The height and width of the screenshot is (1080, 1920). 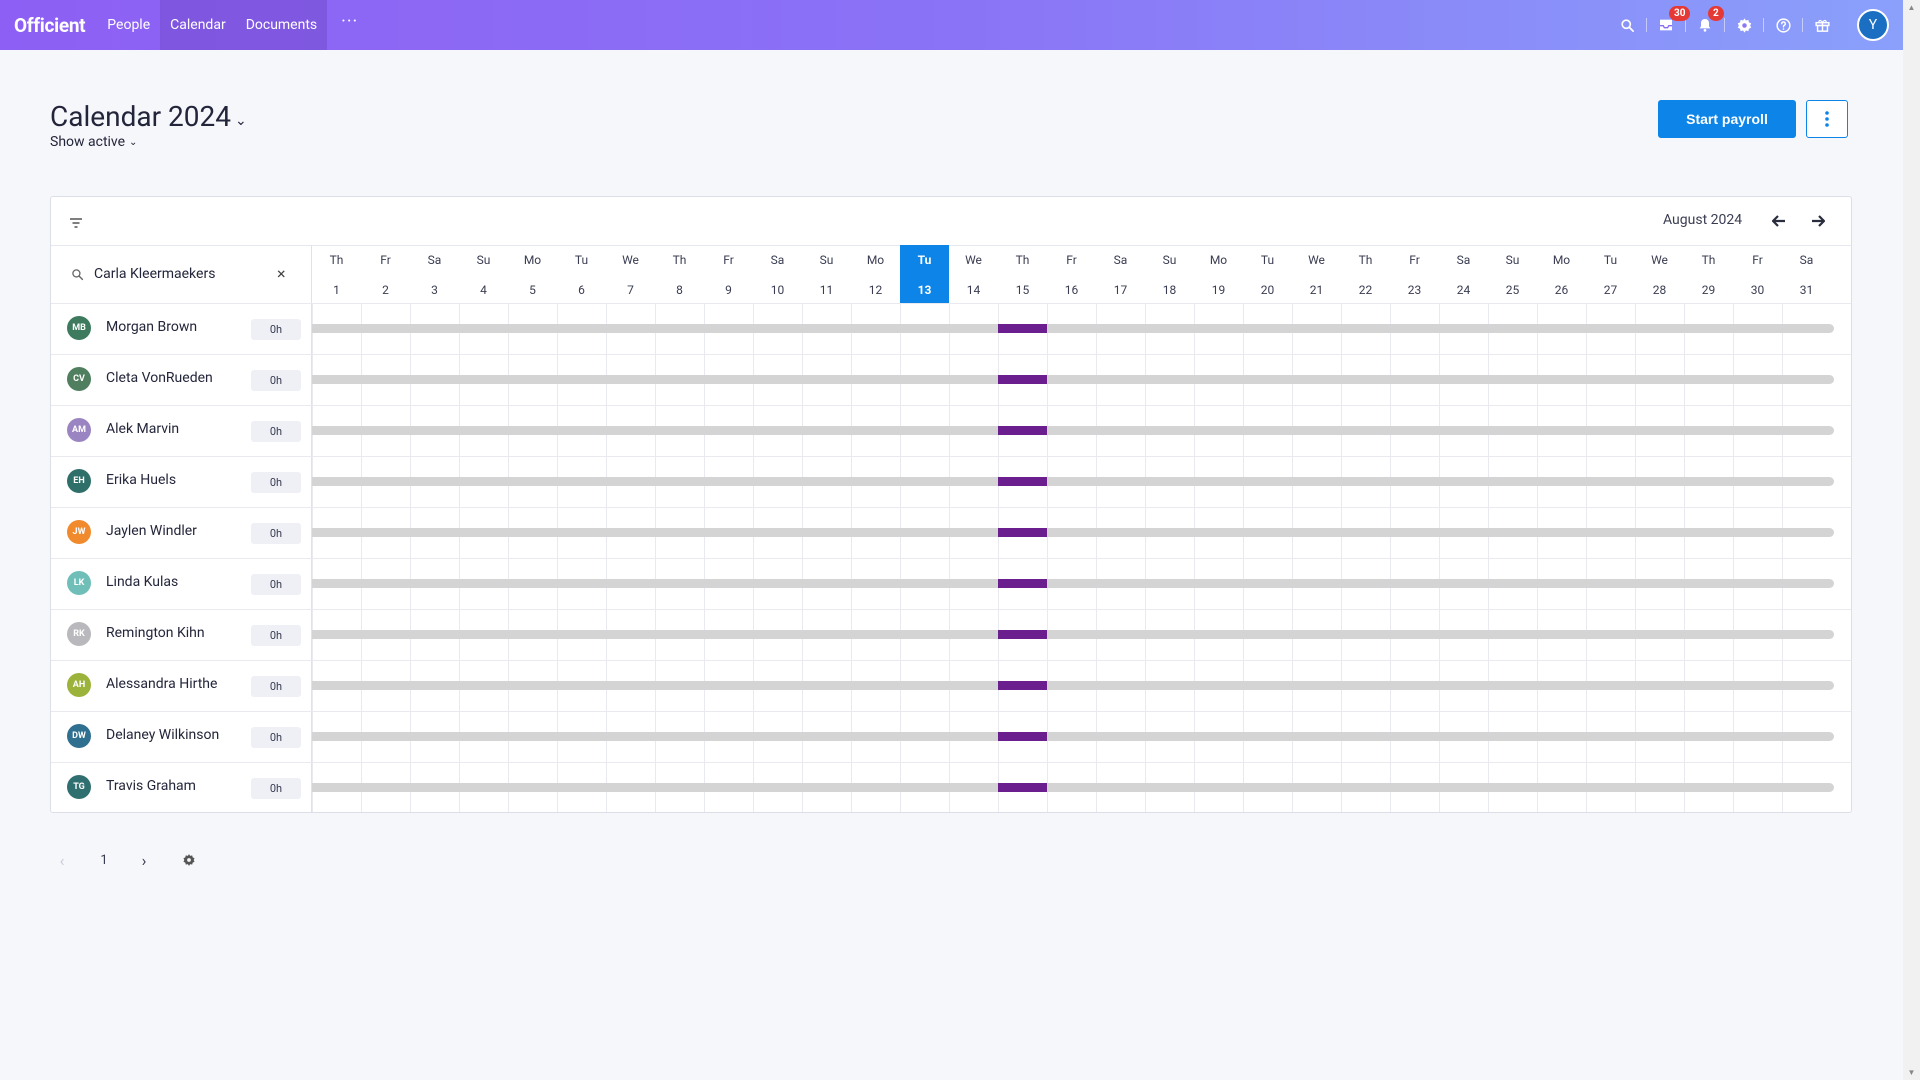 I want to click on day-column-header: We 7, so click(x=630, y=274).